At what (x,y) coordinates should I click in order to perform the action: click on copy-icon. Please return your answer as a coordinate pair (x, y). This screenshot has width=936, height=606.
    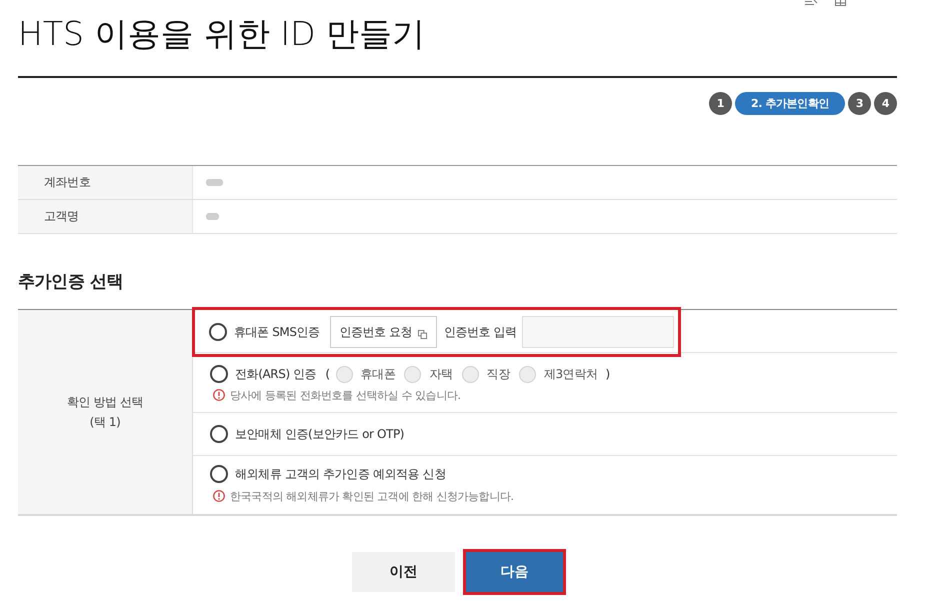
    Looking at the image, I should click on (423, 334).